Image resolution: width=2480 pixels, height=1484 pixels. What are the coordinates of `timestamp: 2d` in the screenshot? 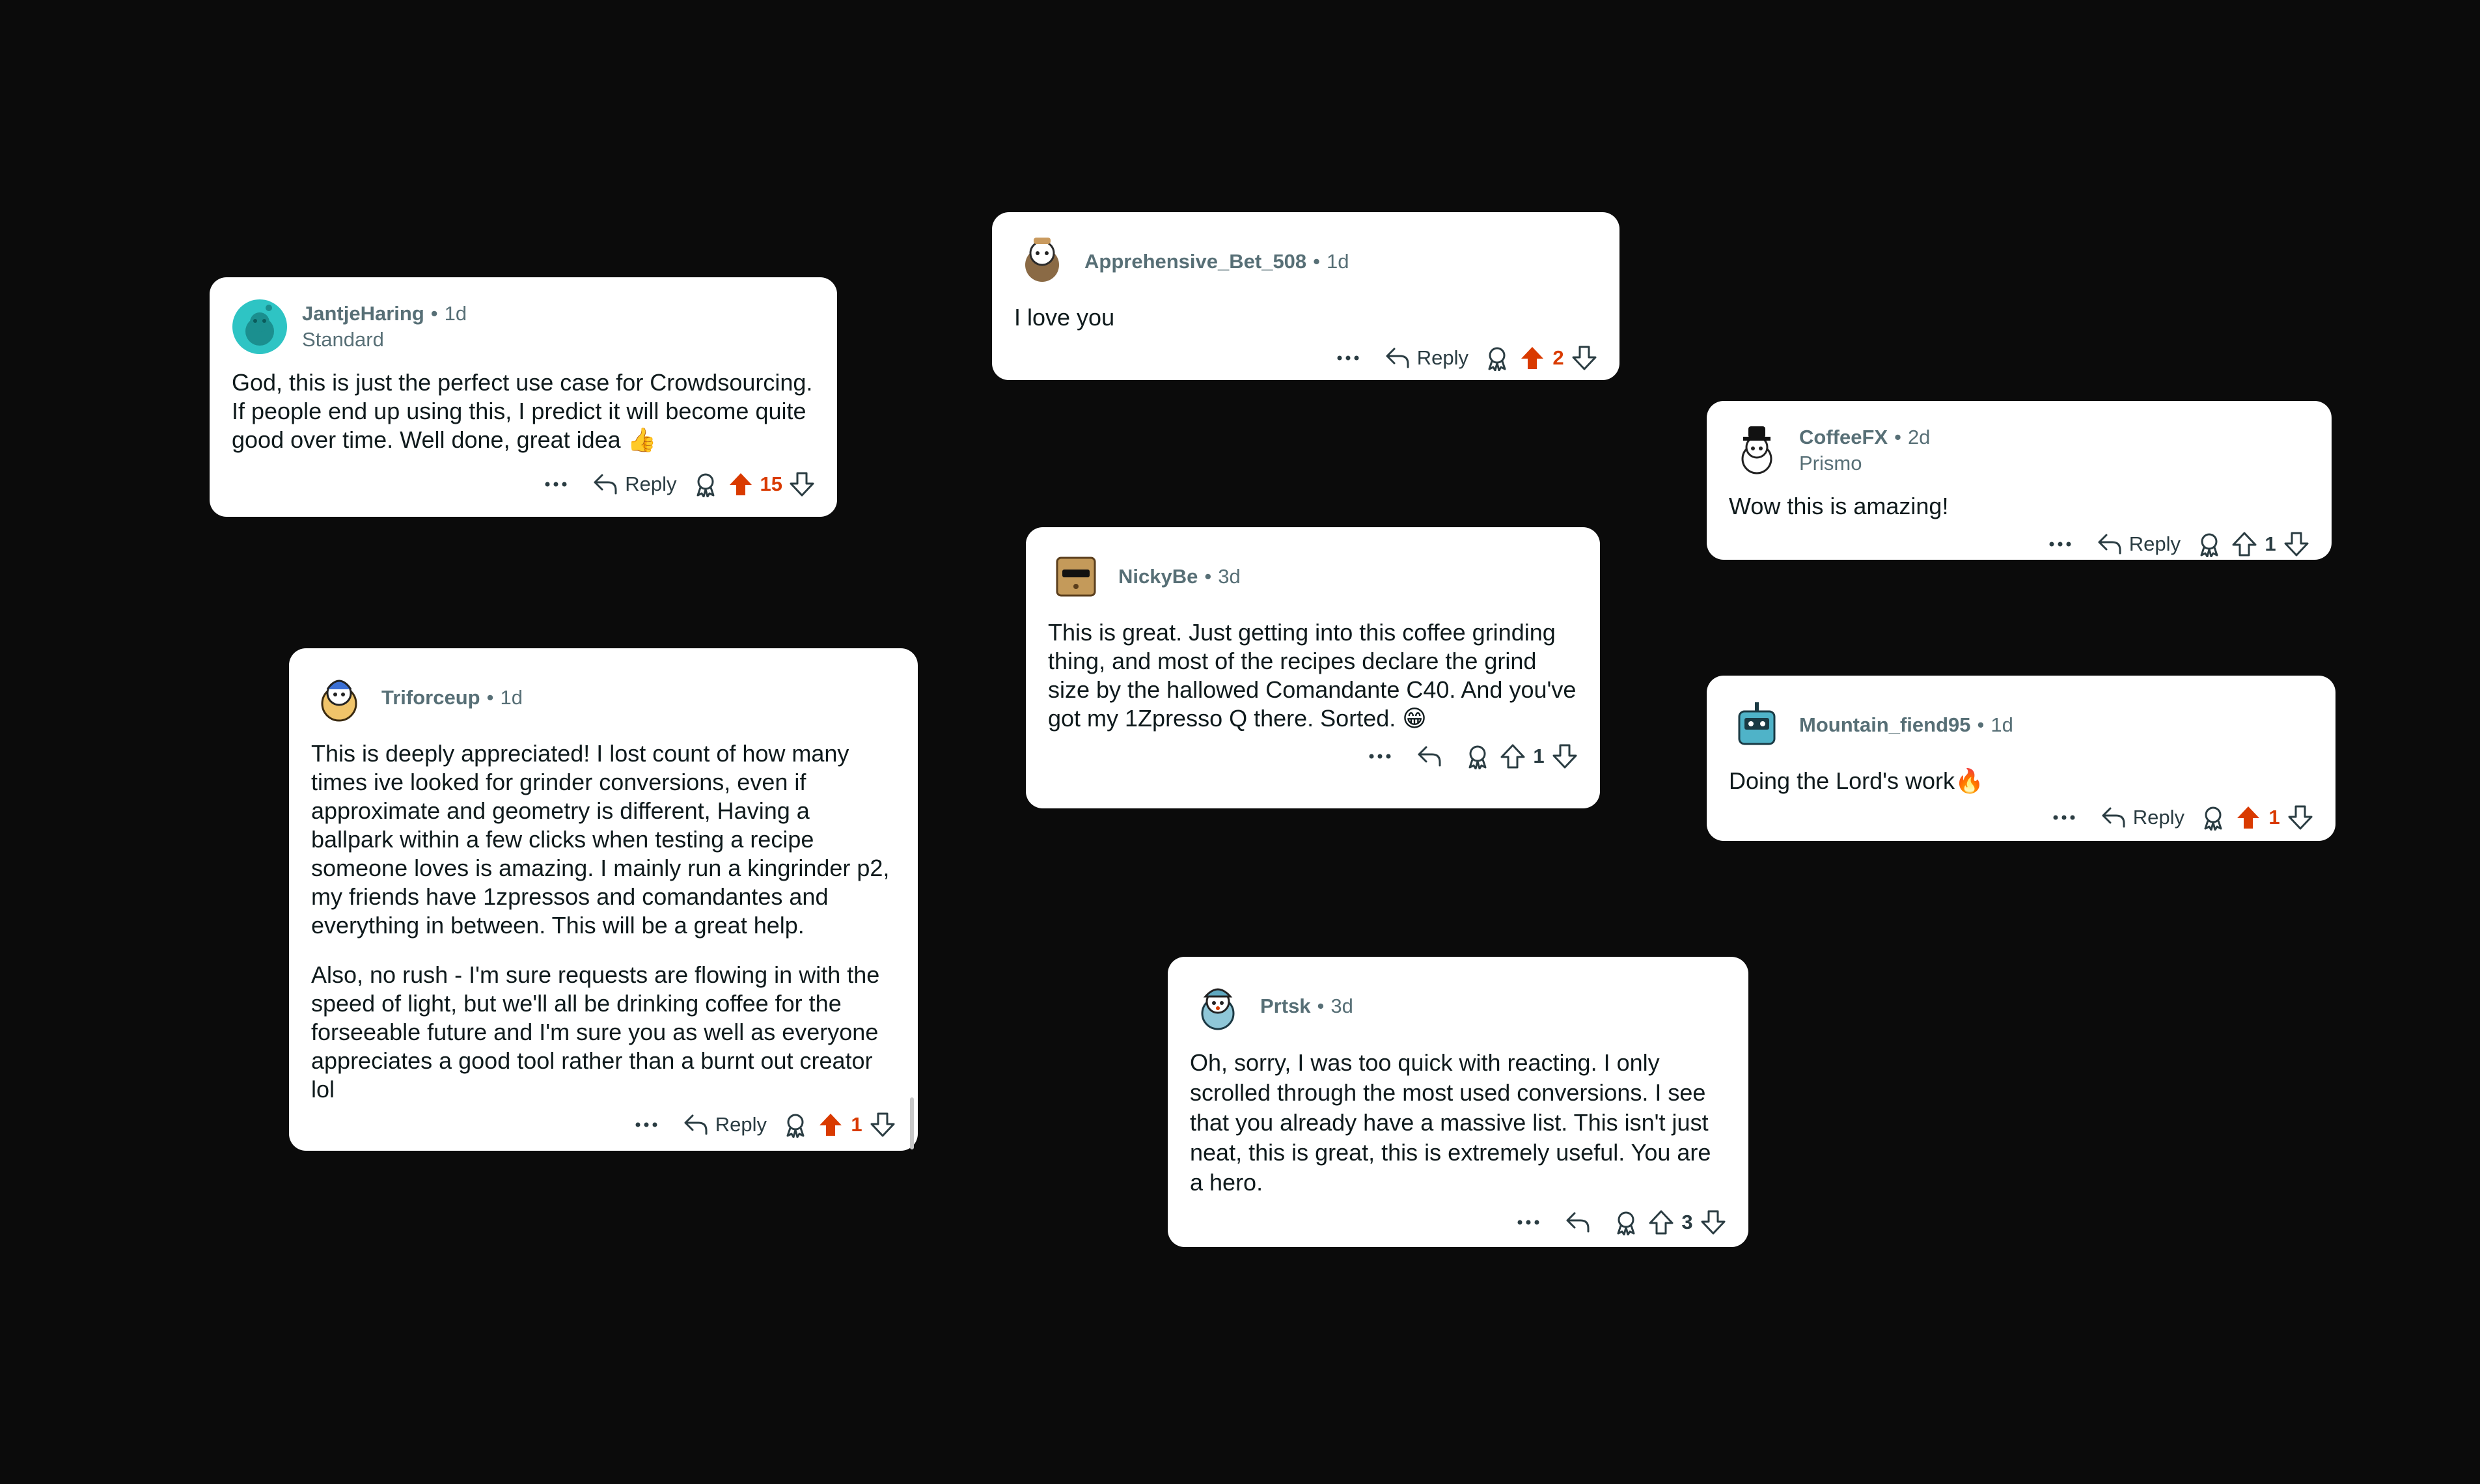 It's located at (1919, 437).